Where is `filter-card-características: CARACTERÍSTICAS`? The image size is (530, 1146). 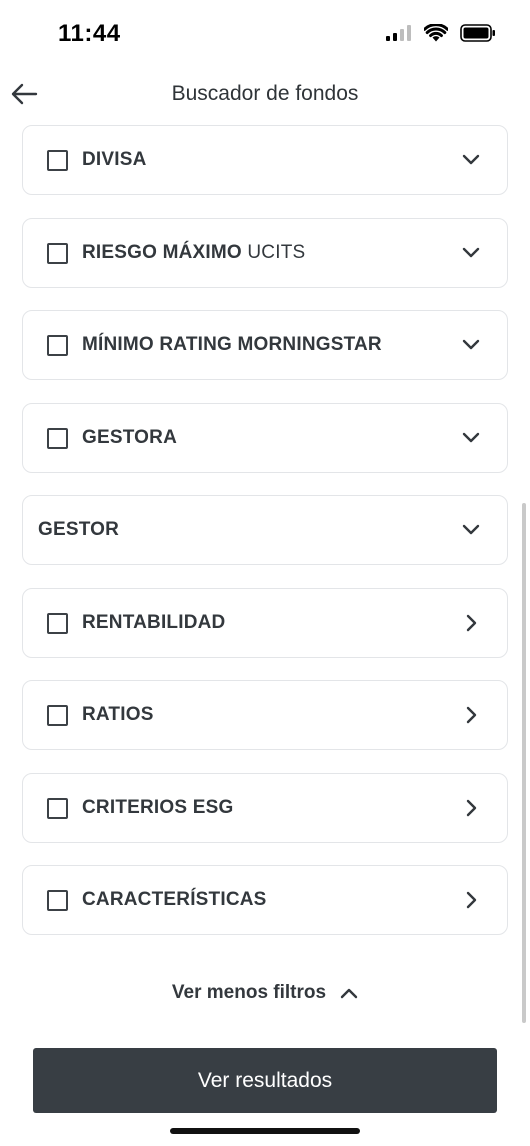 filter-card-características: CARACTERÍSTICAS is located at coordinates (265, 900).